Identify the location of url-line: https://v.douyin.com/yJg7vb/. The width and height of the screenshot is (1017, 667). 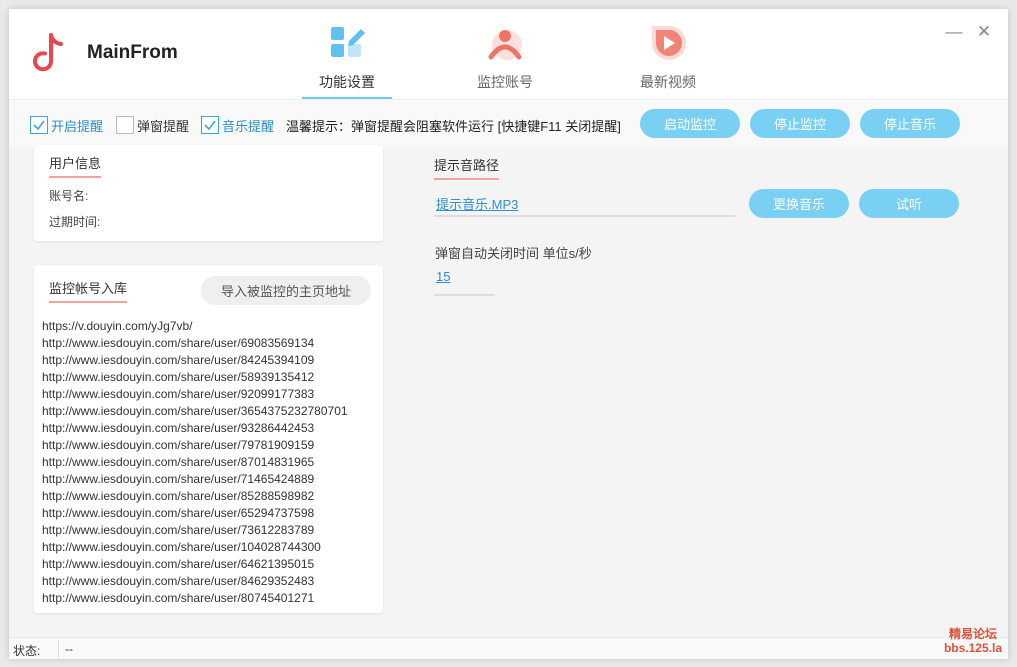
(117, 326).